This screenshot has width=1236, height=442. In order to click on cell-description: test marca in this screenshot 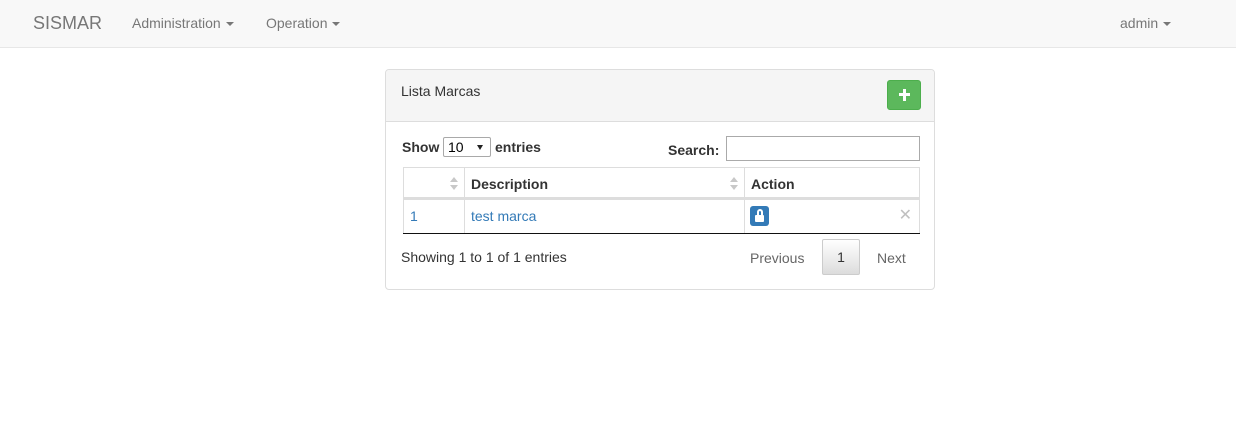, I will do `click(604, 216)`.